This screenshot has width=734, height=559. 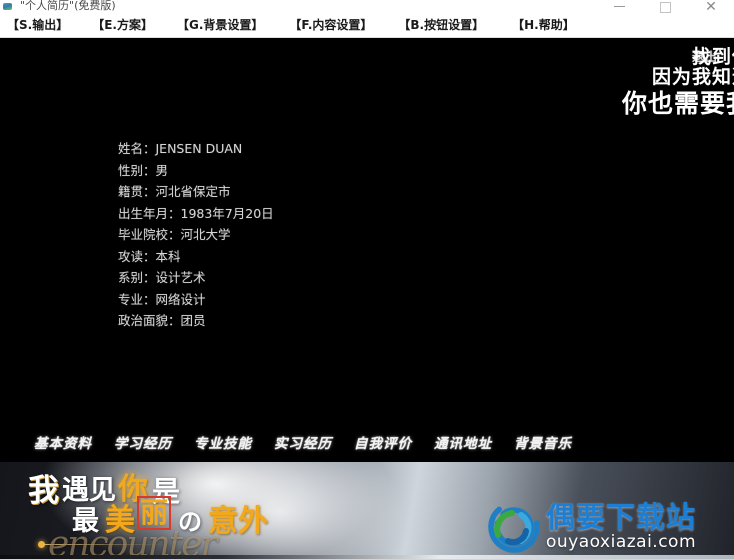 I want to click on nav-self-evaluation: 自我评价, so click(x=383, y=442).